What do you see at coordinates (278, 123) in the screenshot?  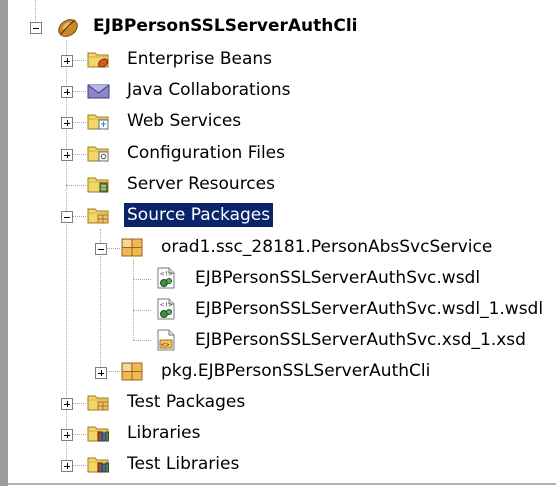 I see `tree-node-web-services: Web Services` at bounding box center [278, 123].